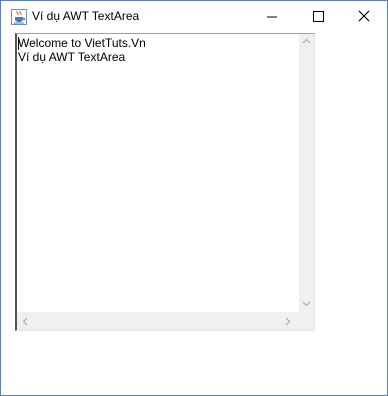 Image resolution: width=388 pixels, height=396 pixels. What do you see at coordinates (288, 321) in the screenshot?
I see `scroll-right-icon` at bounding box center [288, 321].